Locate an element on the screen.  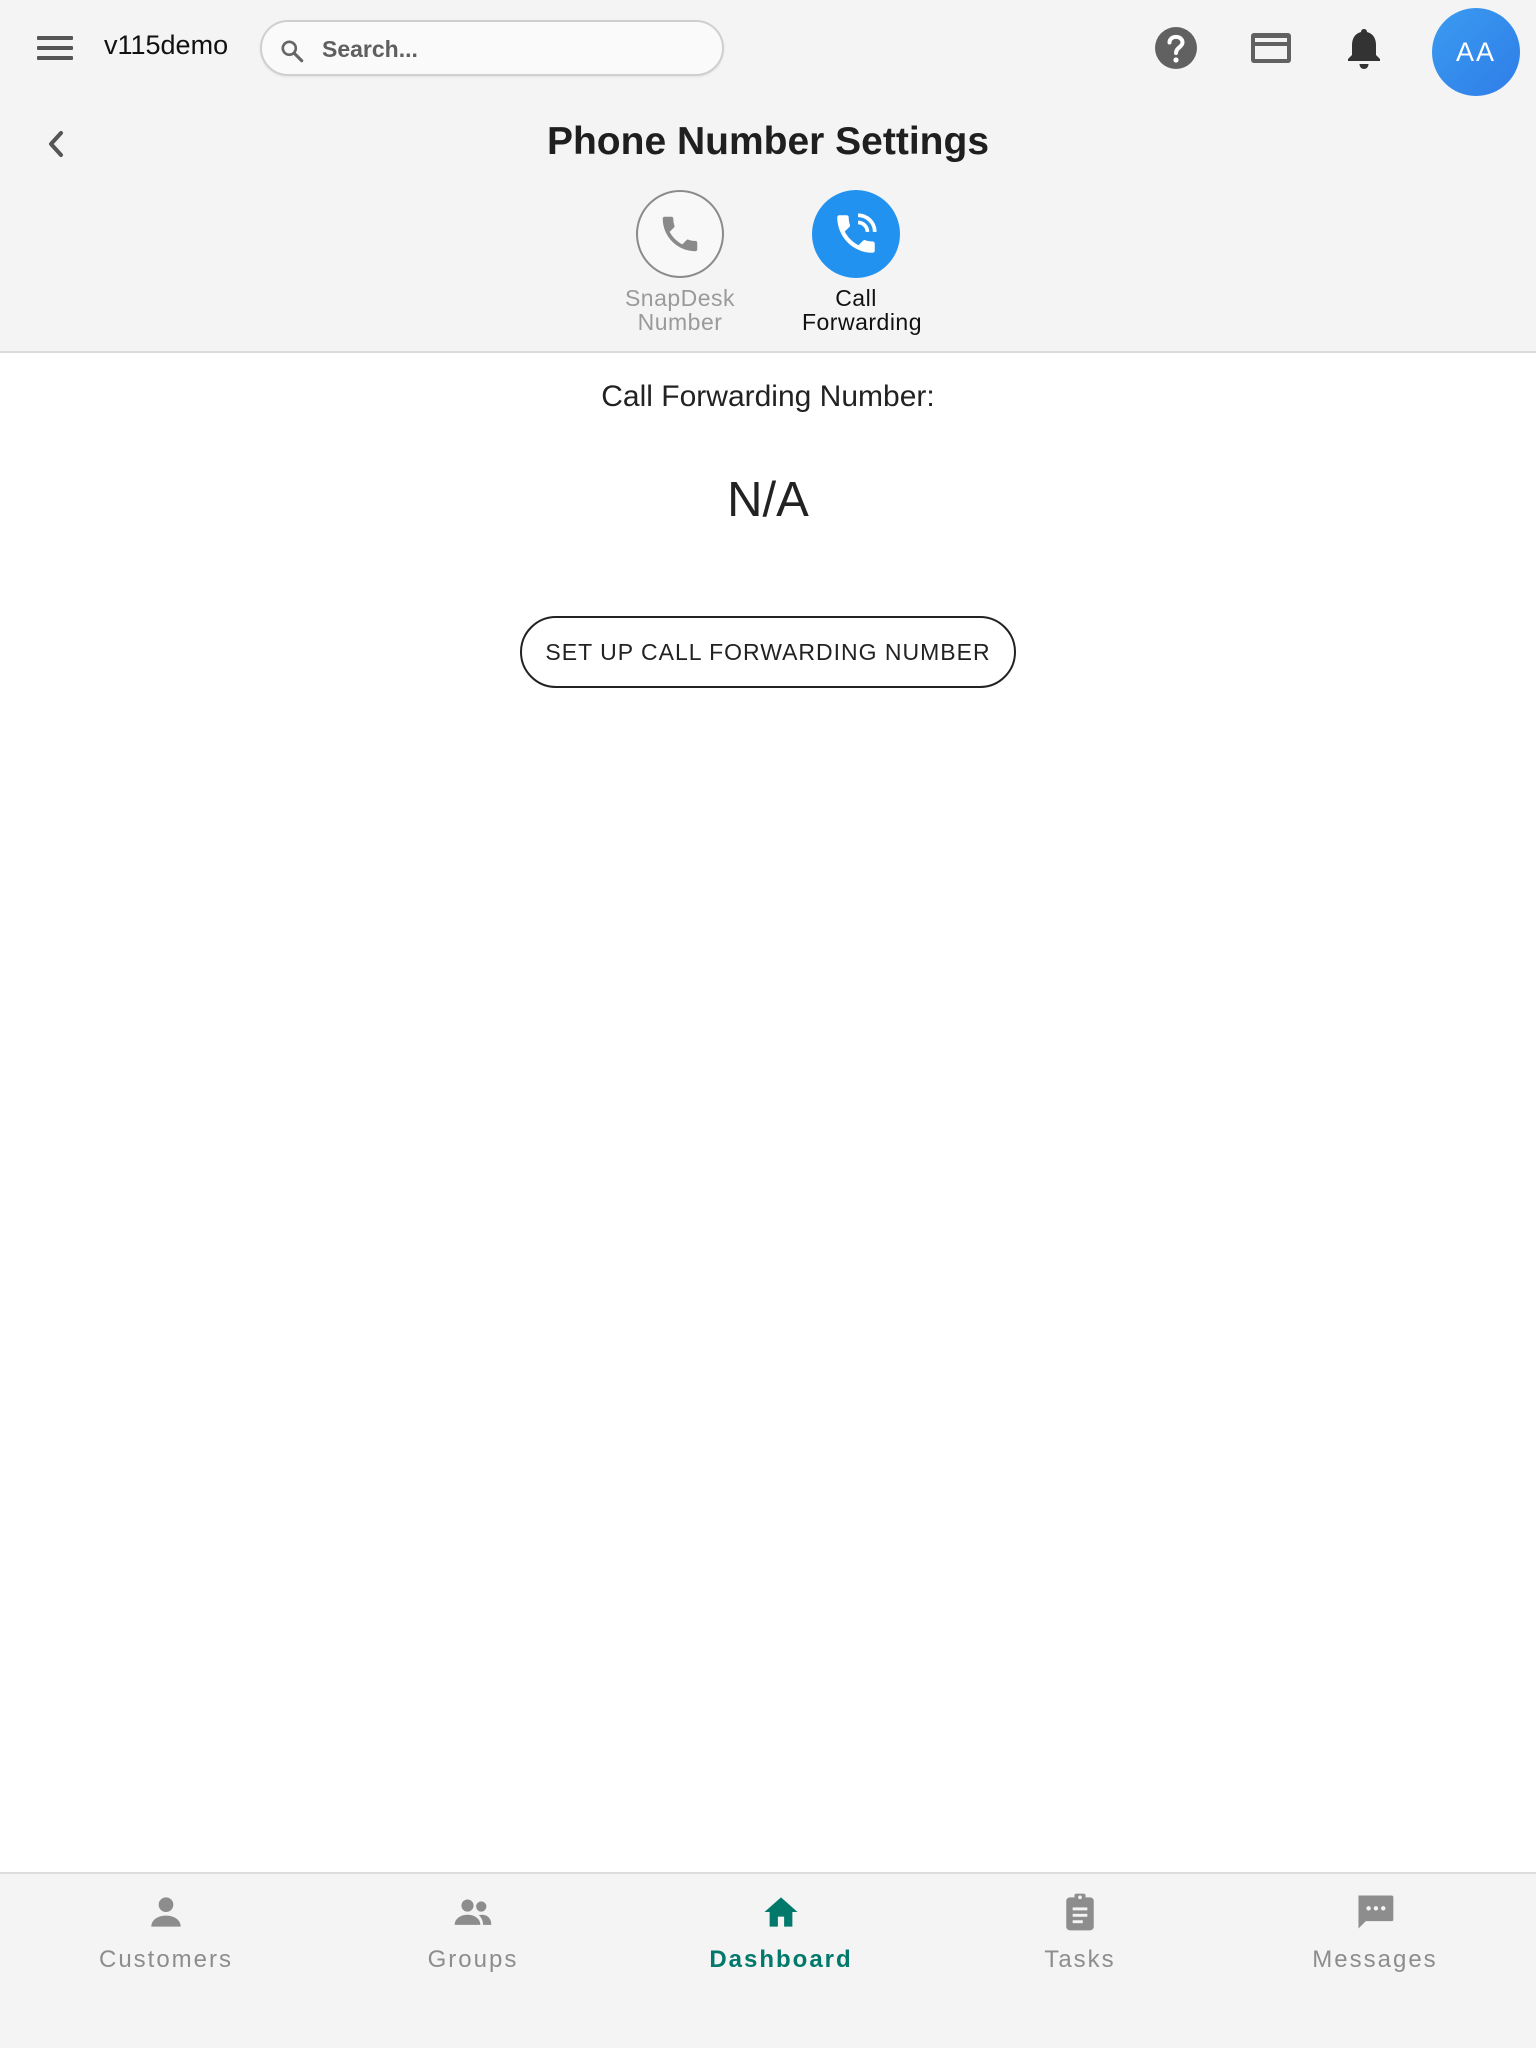
menu-icon is located at coordinates (56, 48).